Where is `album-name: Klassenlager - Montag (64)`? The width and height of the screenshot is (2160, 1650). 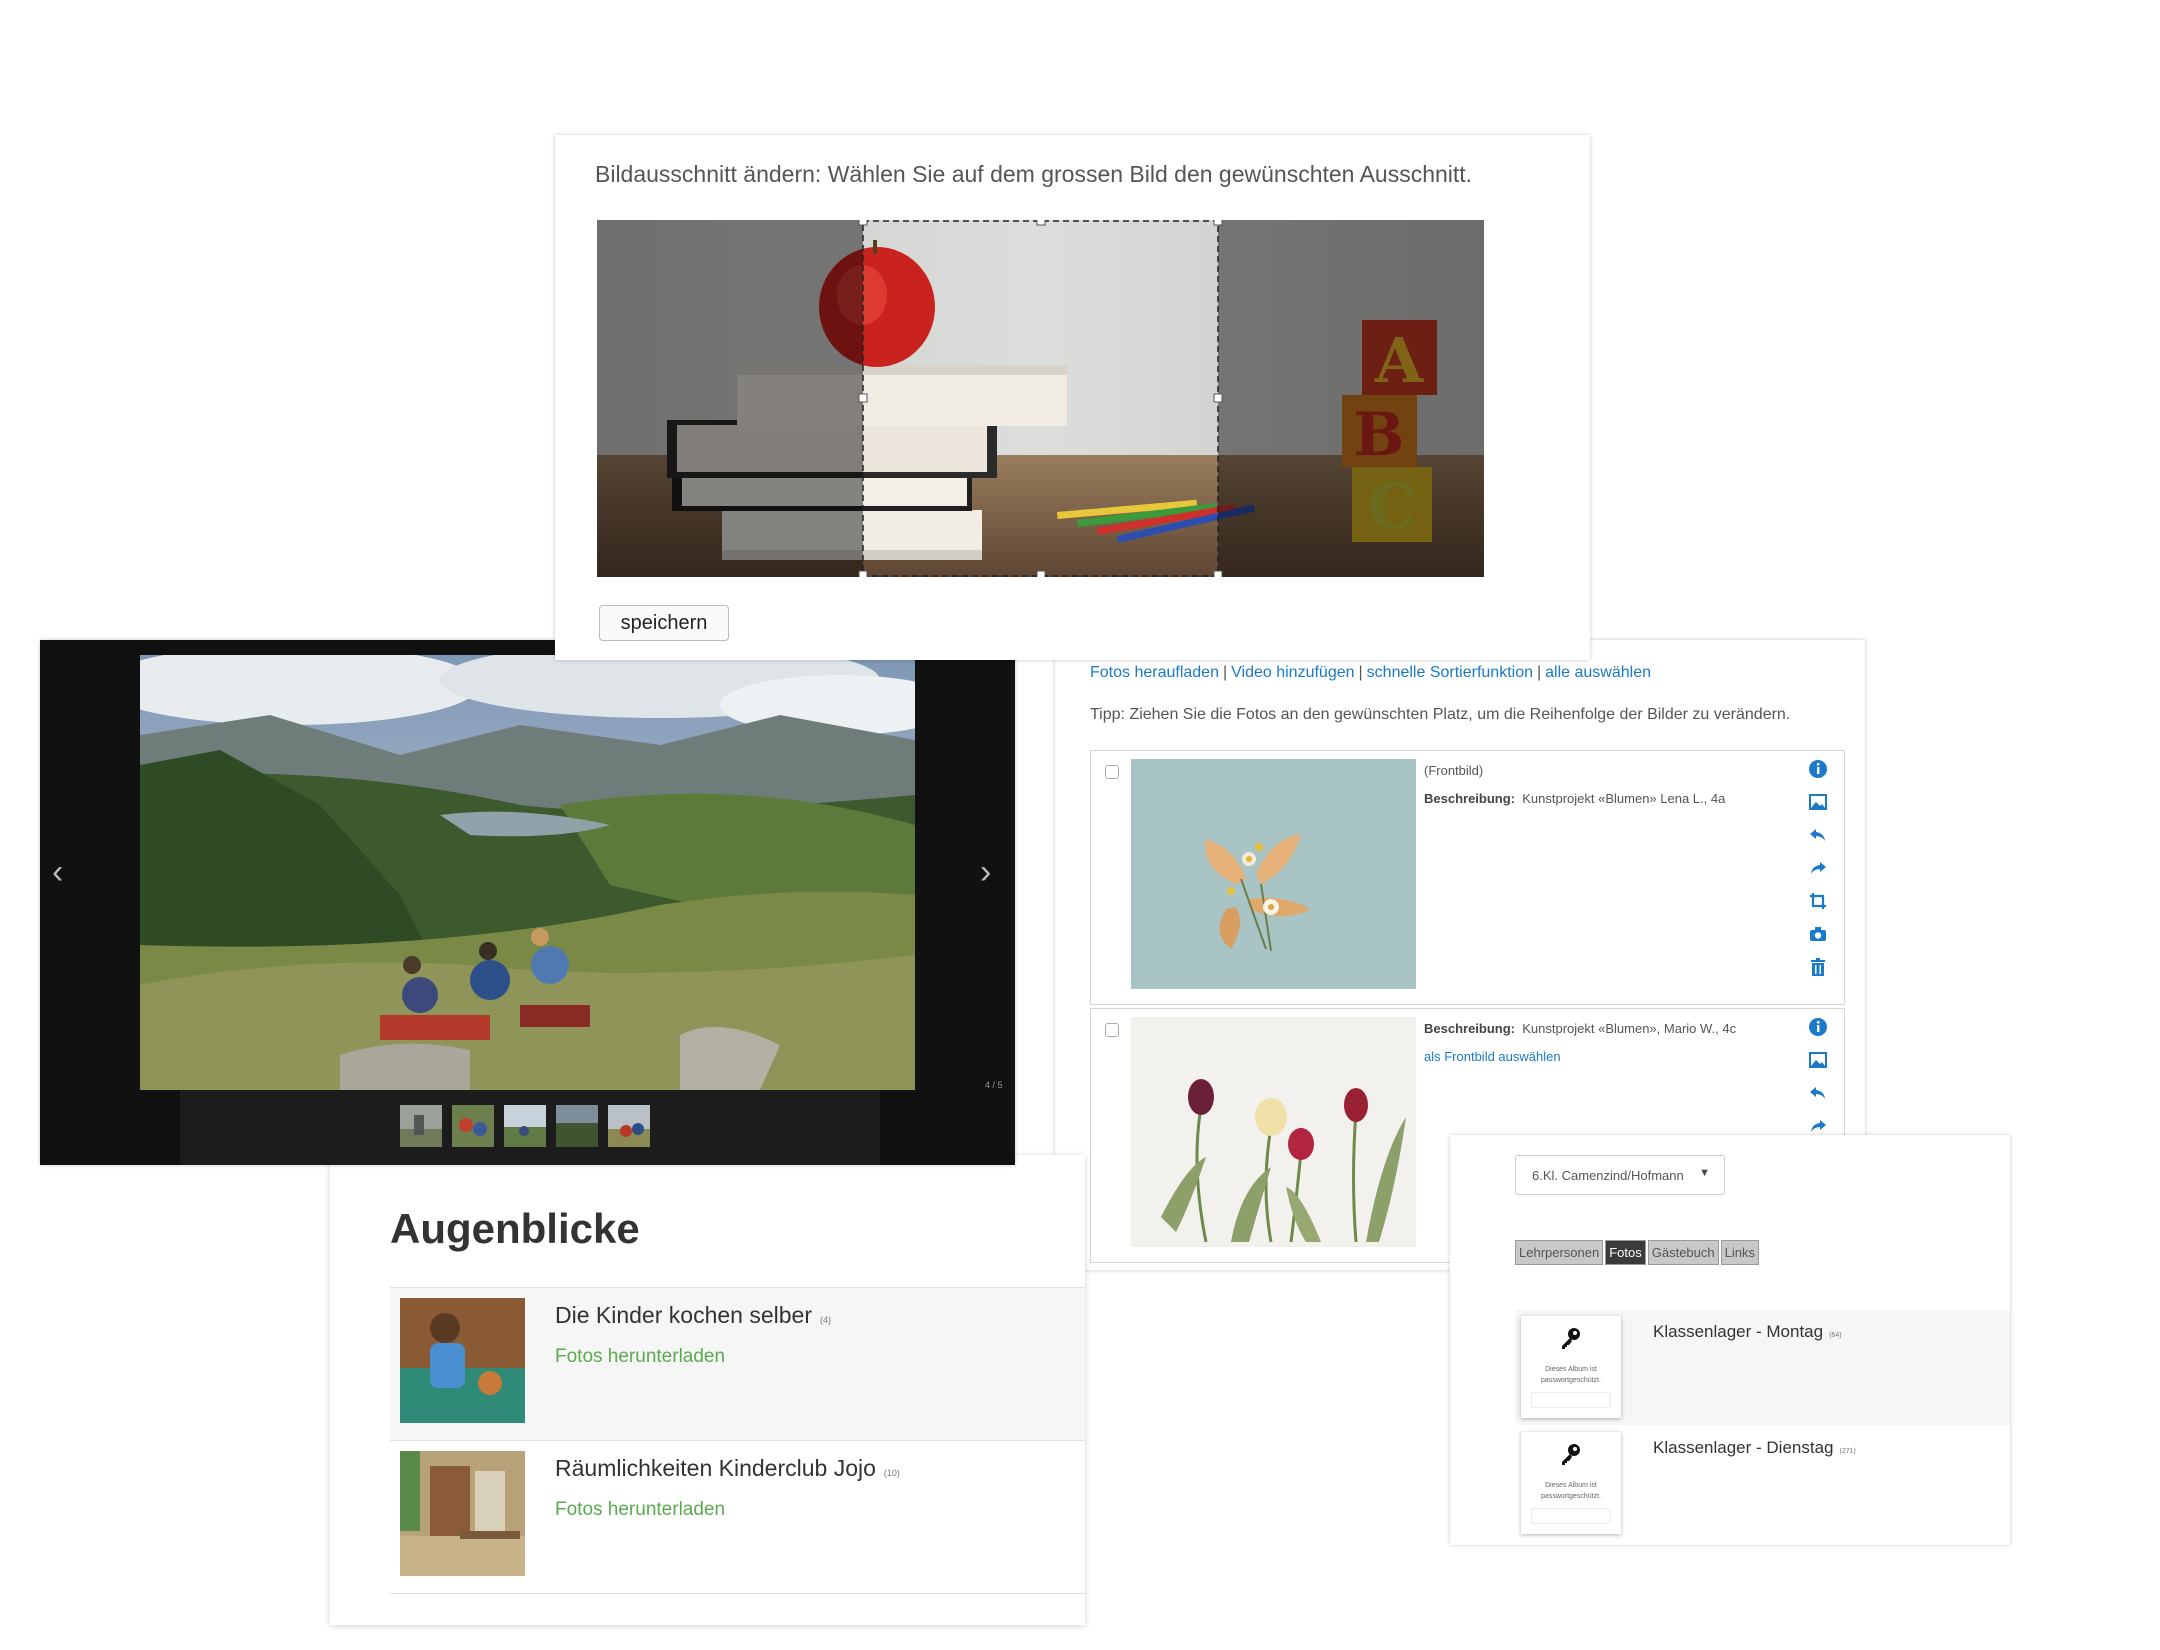 album-name: Klassenlager - Montag (64) is located at coordinates (1747, 1332).